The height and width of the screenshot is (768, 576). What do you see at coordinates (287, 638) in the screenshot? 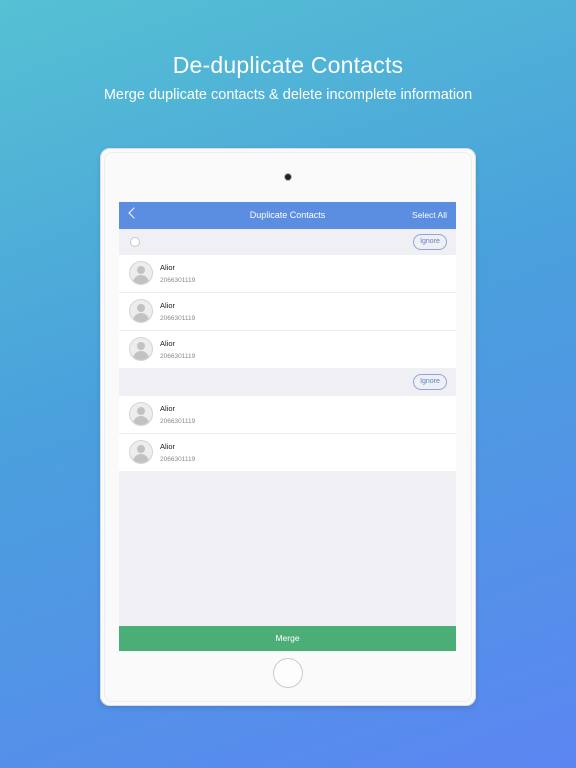
I see `merge-button: Merge` at bounding box center [287, 638].